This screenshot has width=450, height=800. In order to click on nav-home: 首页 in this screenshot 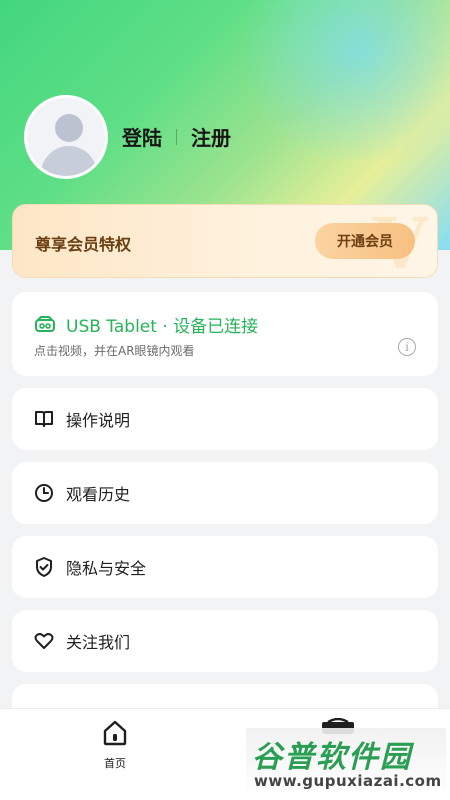, I will do `click(115, 745)`.